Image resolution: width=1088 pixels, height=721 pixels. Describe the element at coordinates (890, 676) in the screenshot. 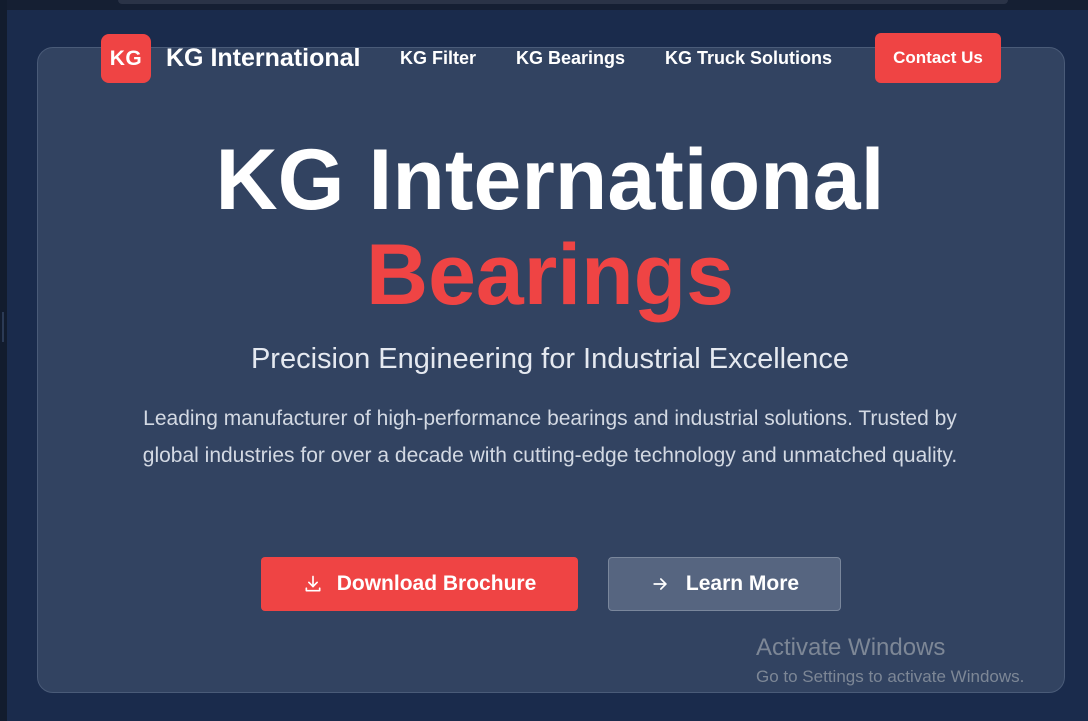

I see `windows-activation-subtitle: Go to Settings to activate Windows.` at that location.